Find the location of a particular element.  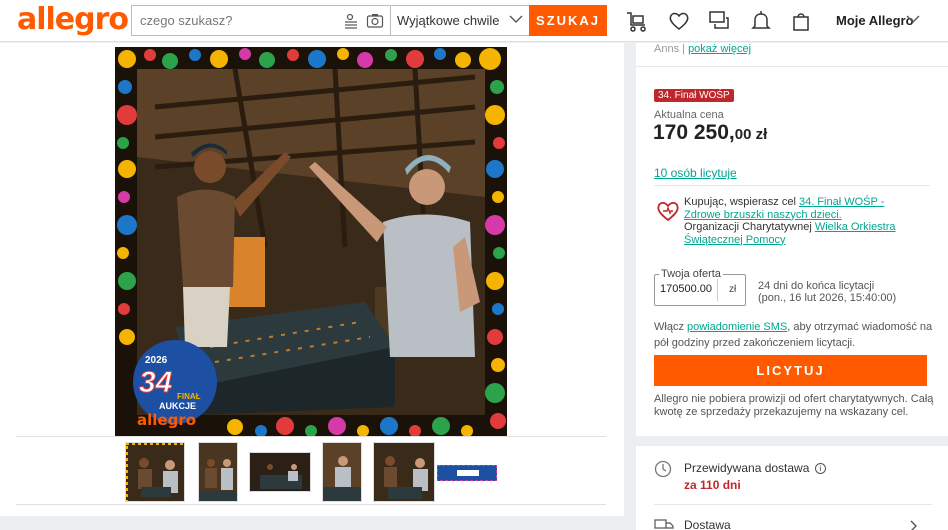

truck-icon is located at coordinates (664, 524).